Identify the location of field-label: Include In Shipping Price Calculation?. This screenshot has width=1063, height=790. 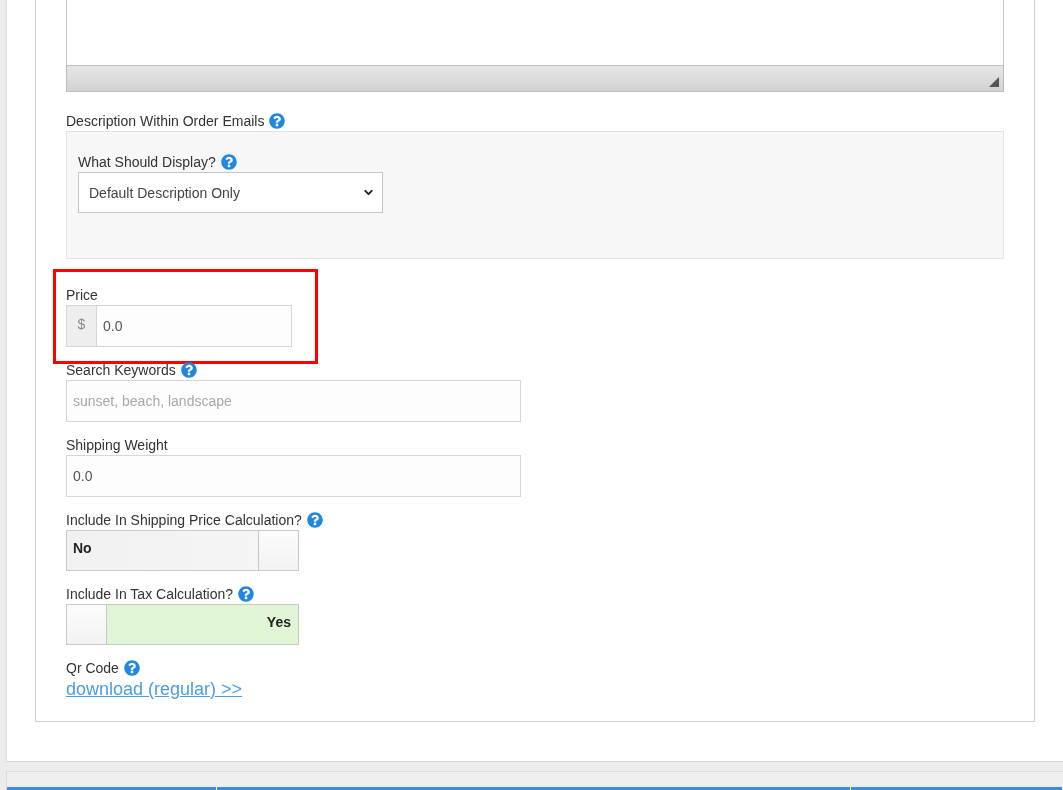
(184, 519).